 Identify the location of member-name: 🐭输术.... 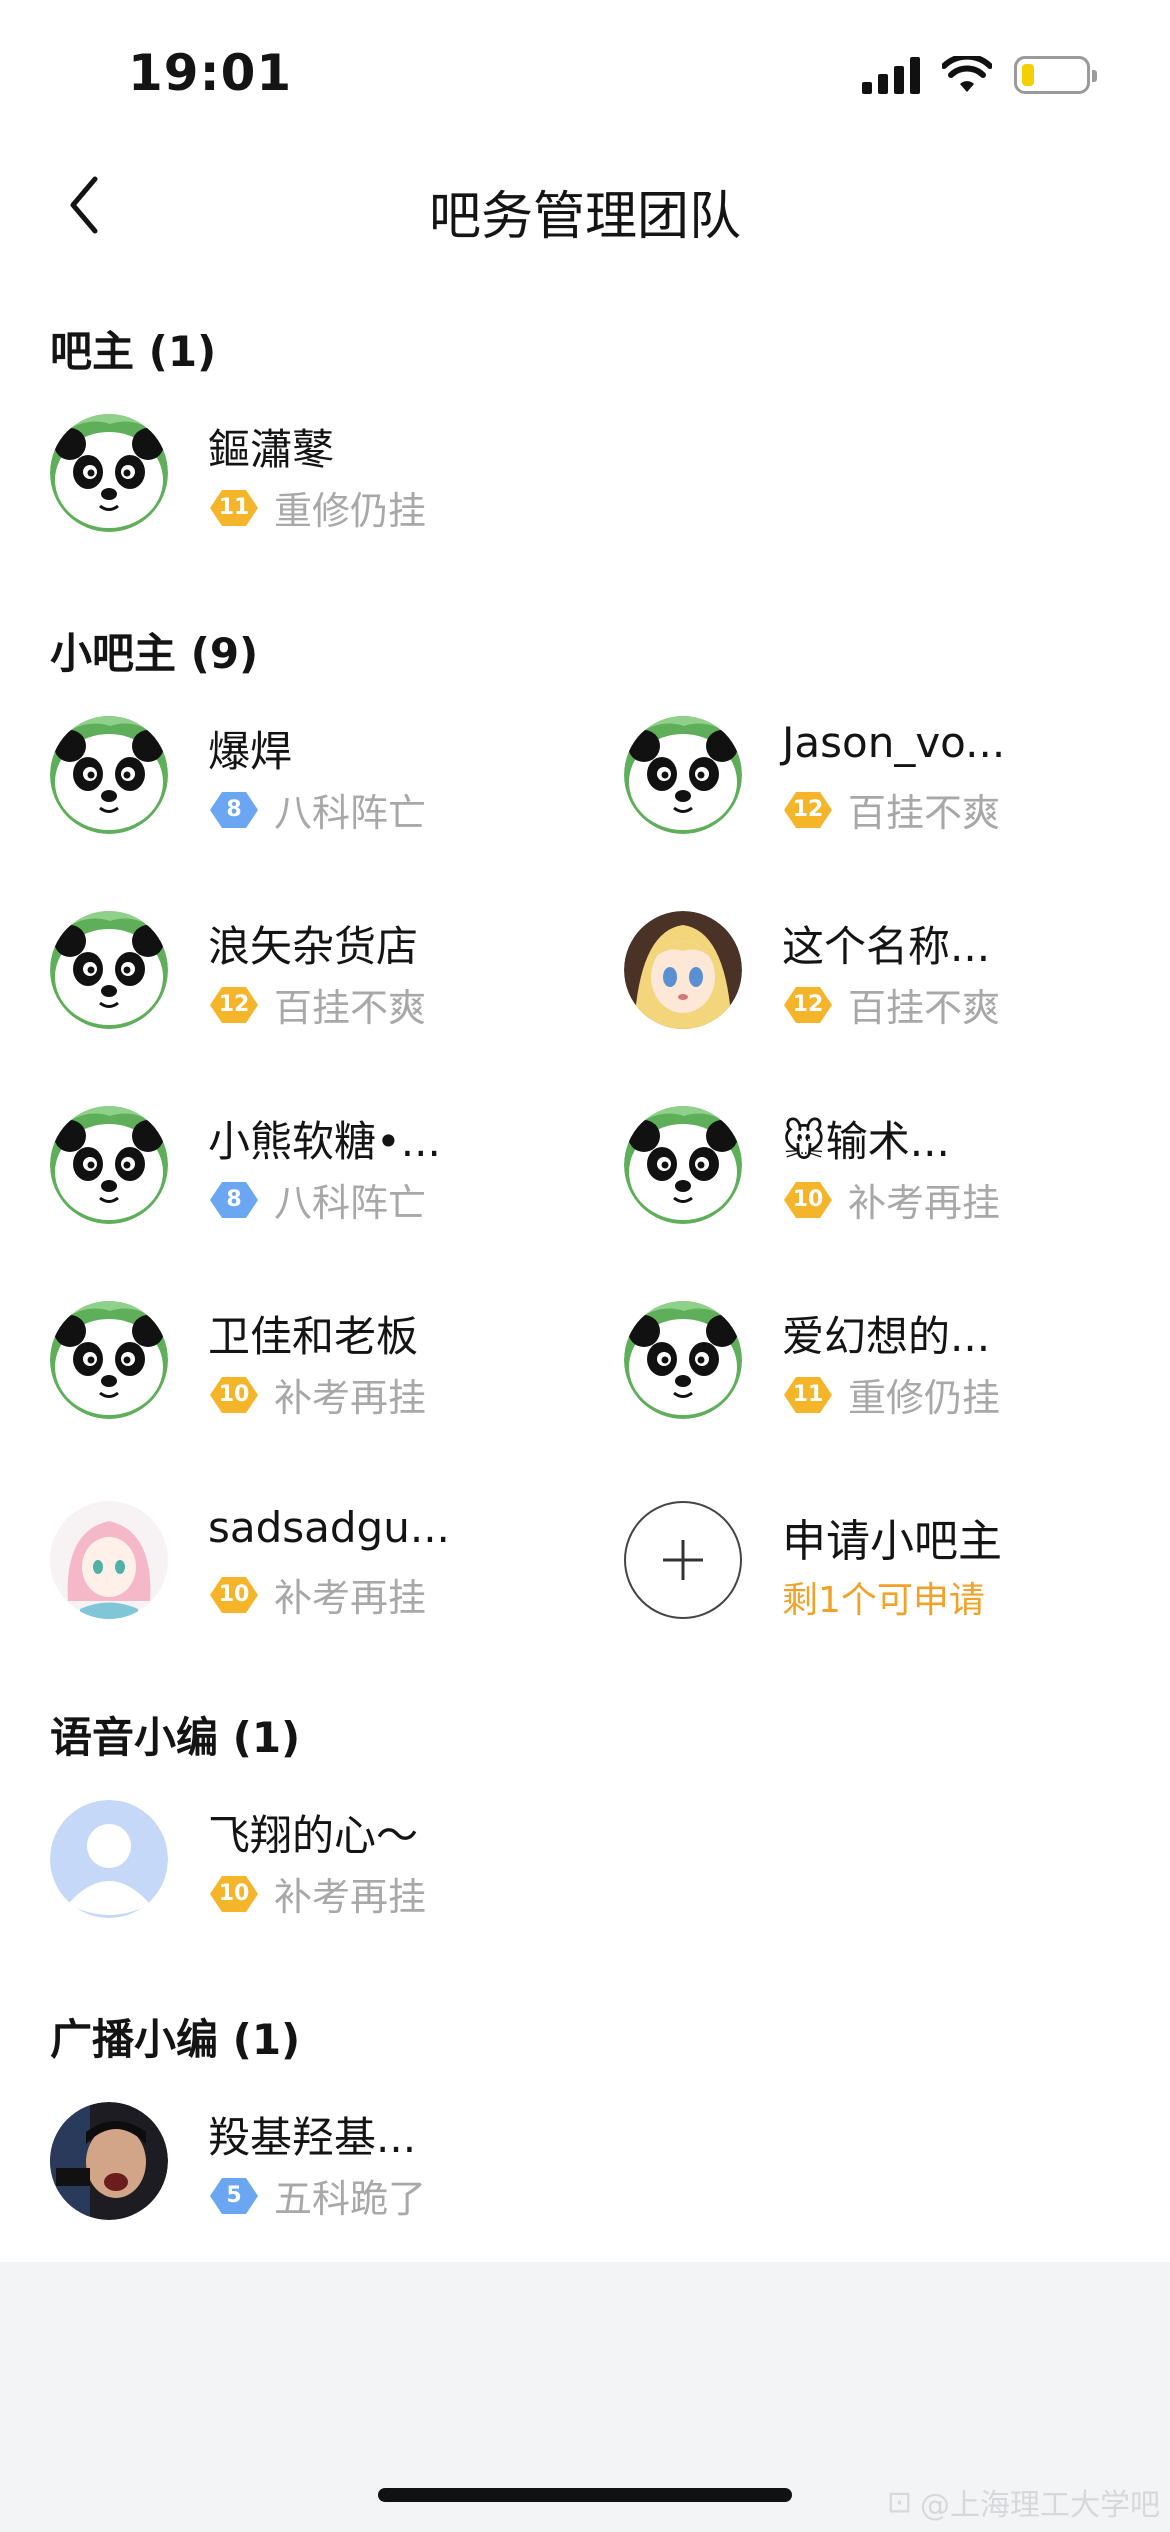
(866, 1141).